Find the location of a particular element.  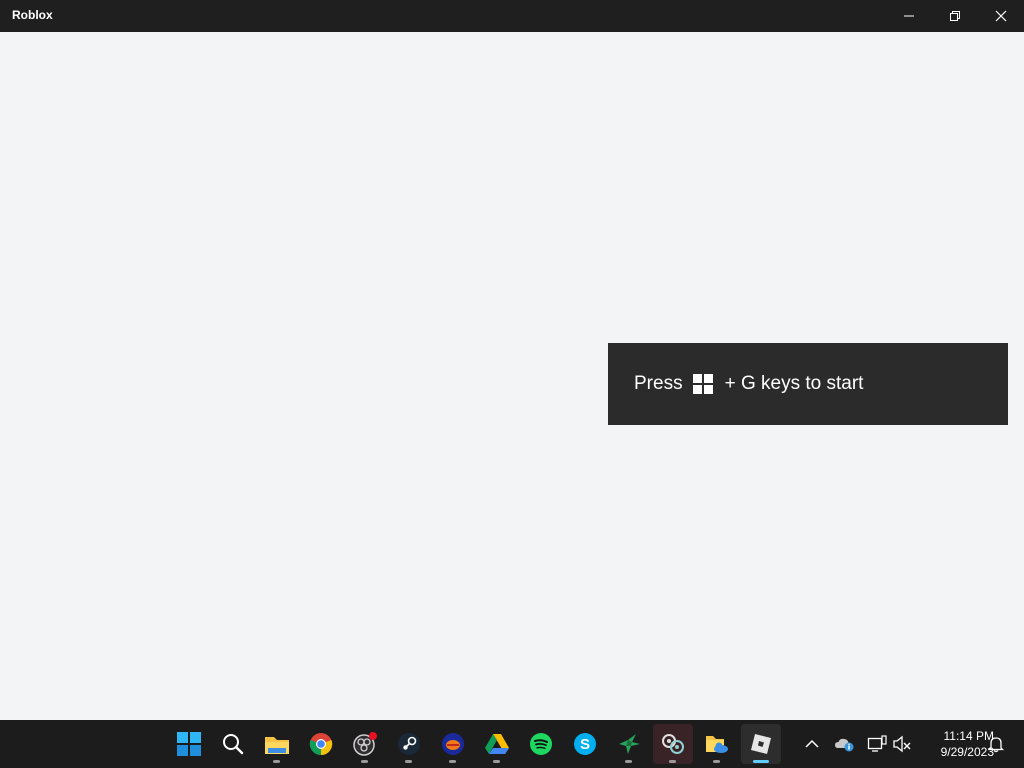

speaker-muted-icon is located at coordinates (902, 744).